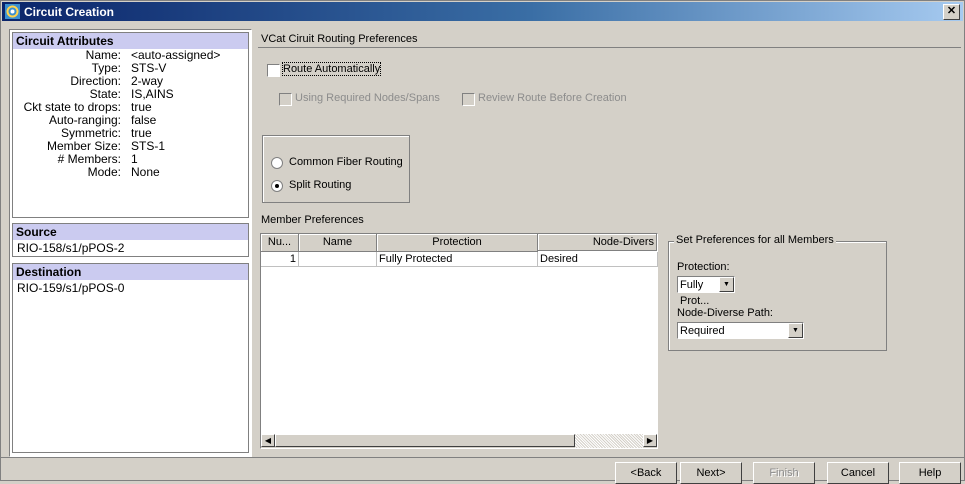  What do you see at coordinates (702, 331) in the screenshot?
I see `node-diverse-path-value: Required` at bounding box center [702, 331].